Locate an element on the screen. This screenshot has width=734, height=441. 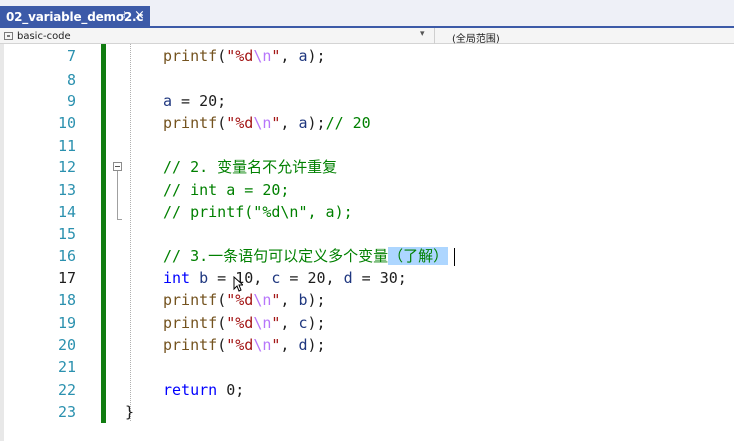
pin-icon: ⊣ is located at coordinates (121, 15).